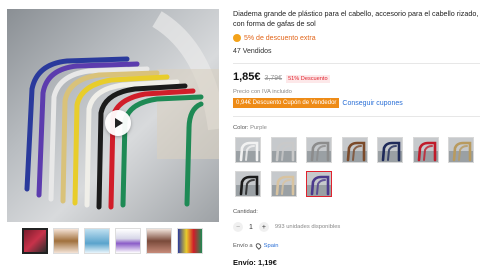 This screenshot has width=480, height=270. What do you see at coordinates (248, 184) in the screenshot?
I see `color-swatch-black` at bounding box center [248, 184].